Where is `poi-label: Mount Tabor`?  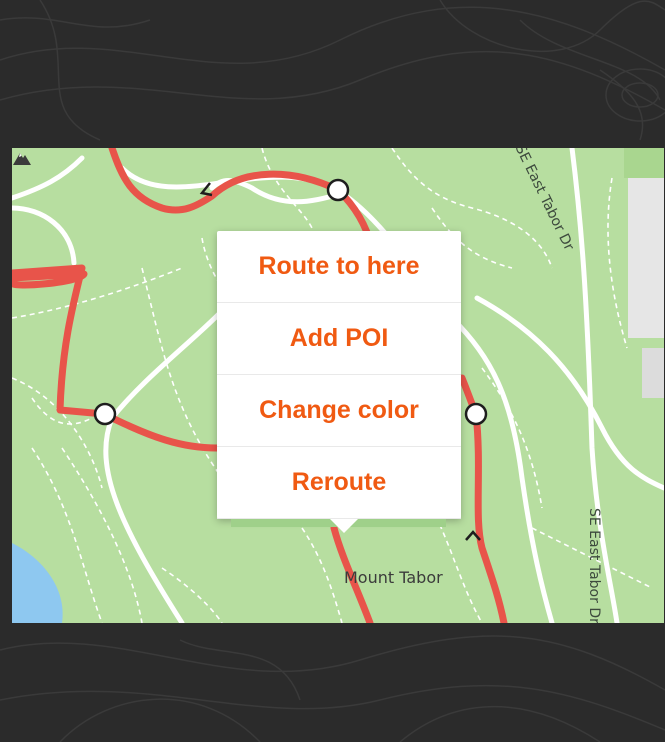
poi-label: Mount Tabor is located at coordinates (393, 577).